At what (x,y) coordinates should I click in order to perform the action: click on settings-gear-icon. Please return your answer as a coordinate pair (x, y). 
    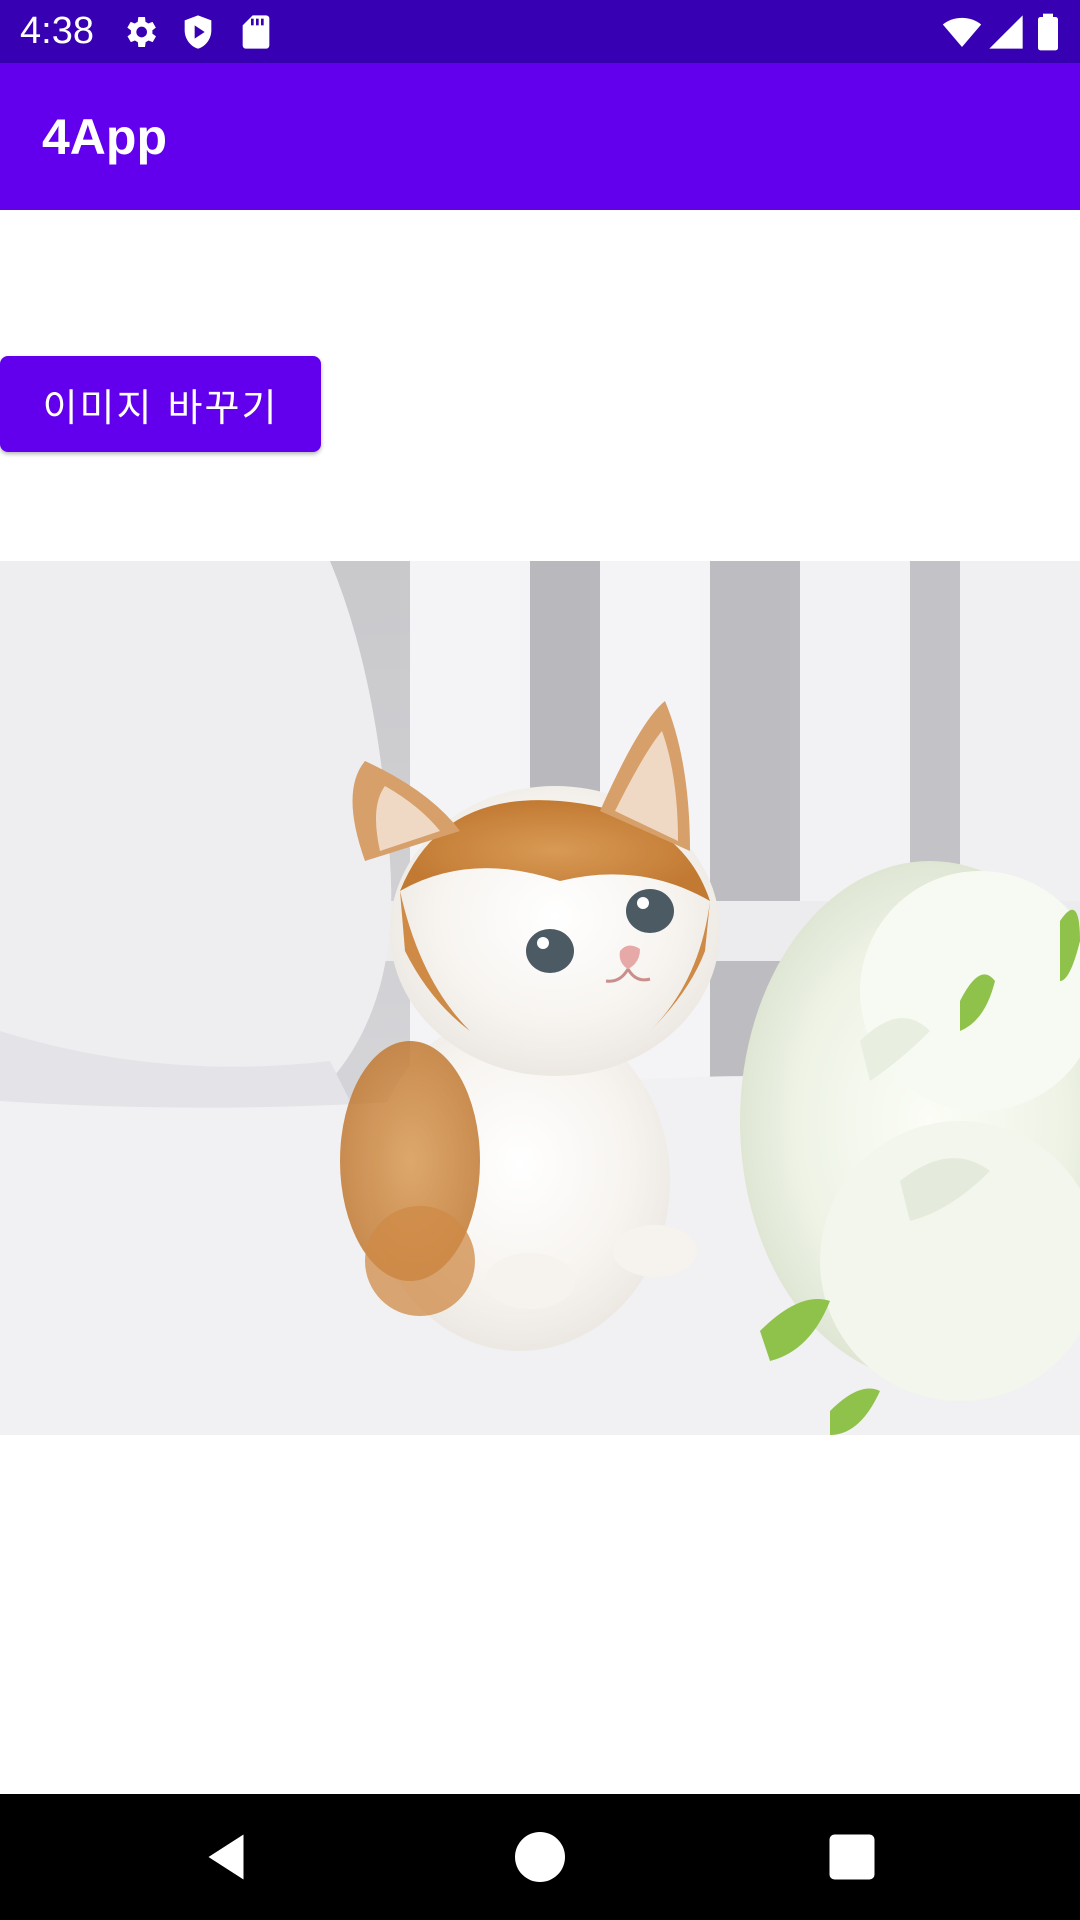
    Looking at the image, I should click on (141, 32).